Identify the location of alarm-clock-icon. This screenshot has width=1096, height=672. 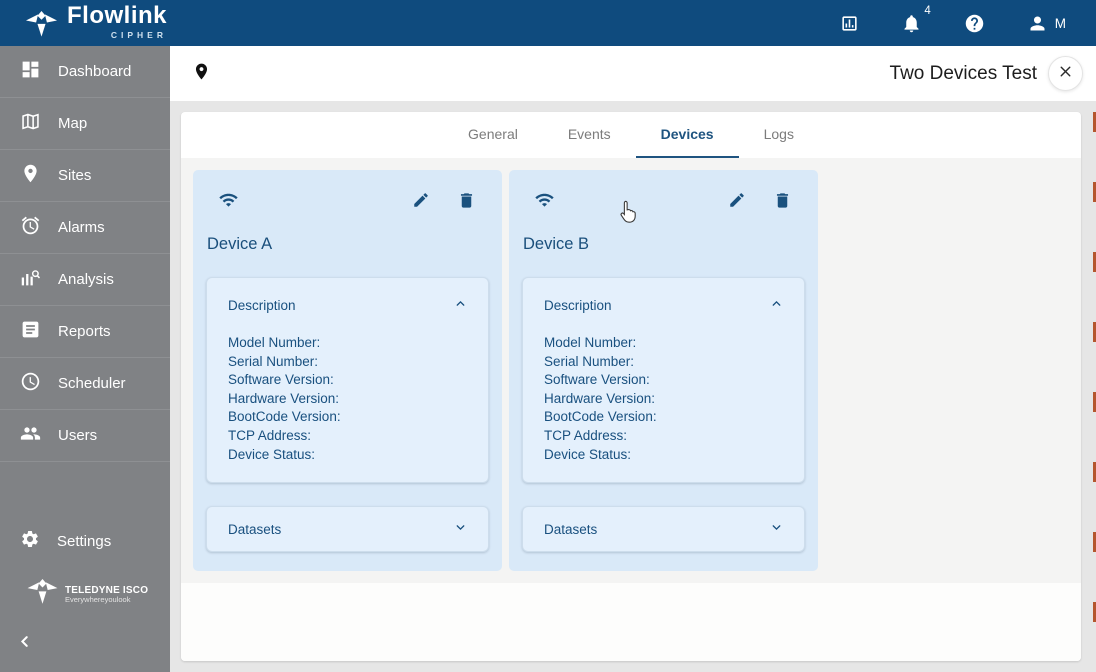
(30, 227).